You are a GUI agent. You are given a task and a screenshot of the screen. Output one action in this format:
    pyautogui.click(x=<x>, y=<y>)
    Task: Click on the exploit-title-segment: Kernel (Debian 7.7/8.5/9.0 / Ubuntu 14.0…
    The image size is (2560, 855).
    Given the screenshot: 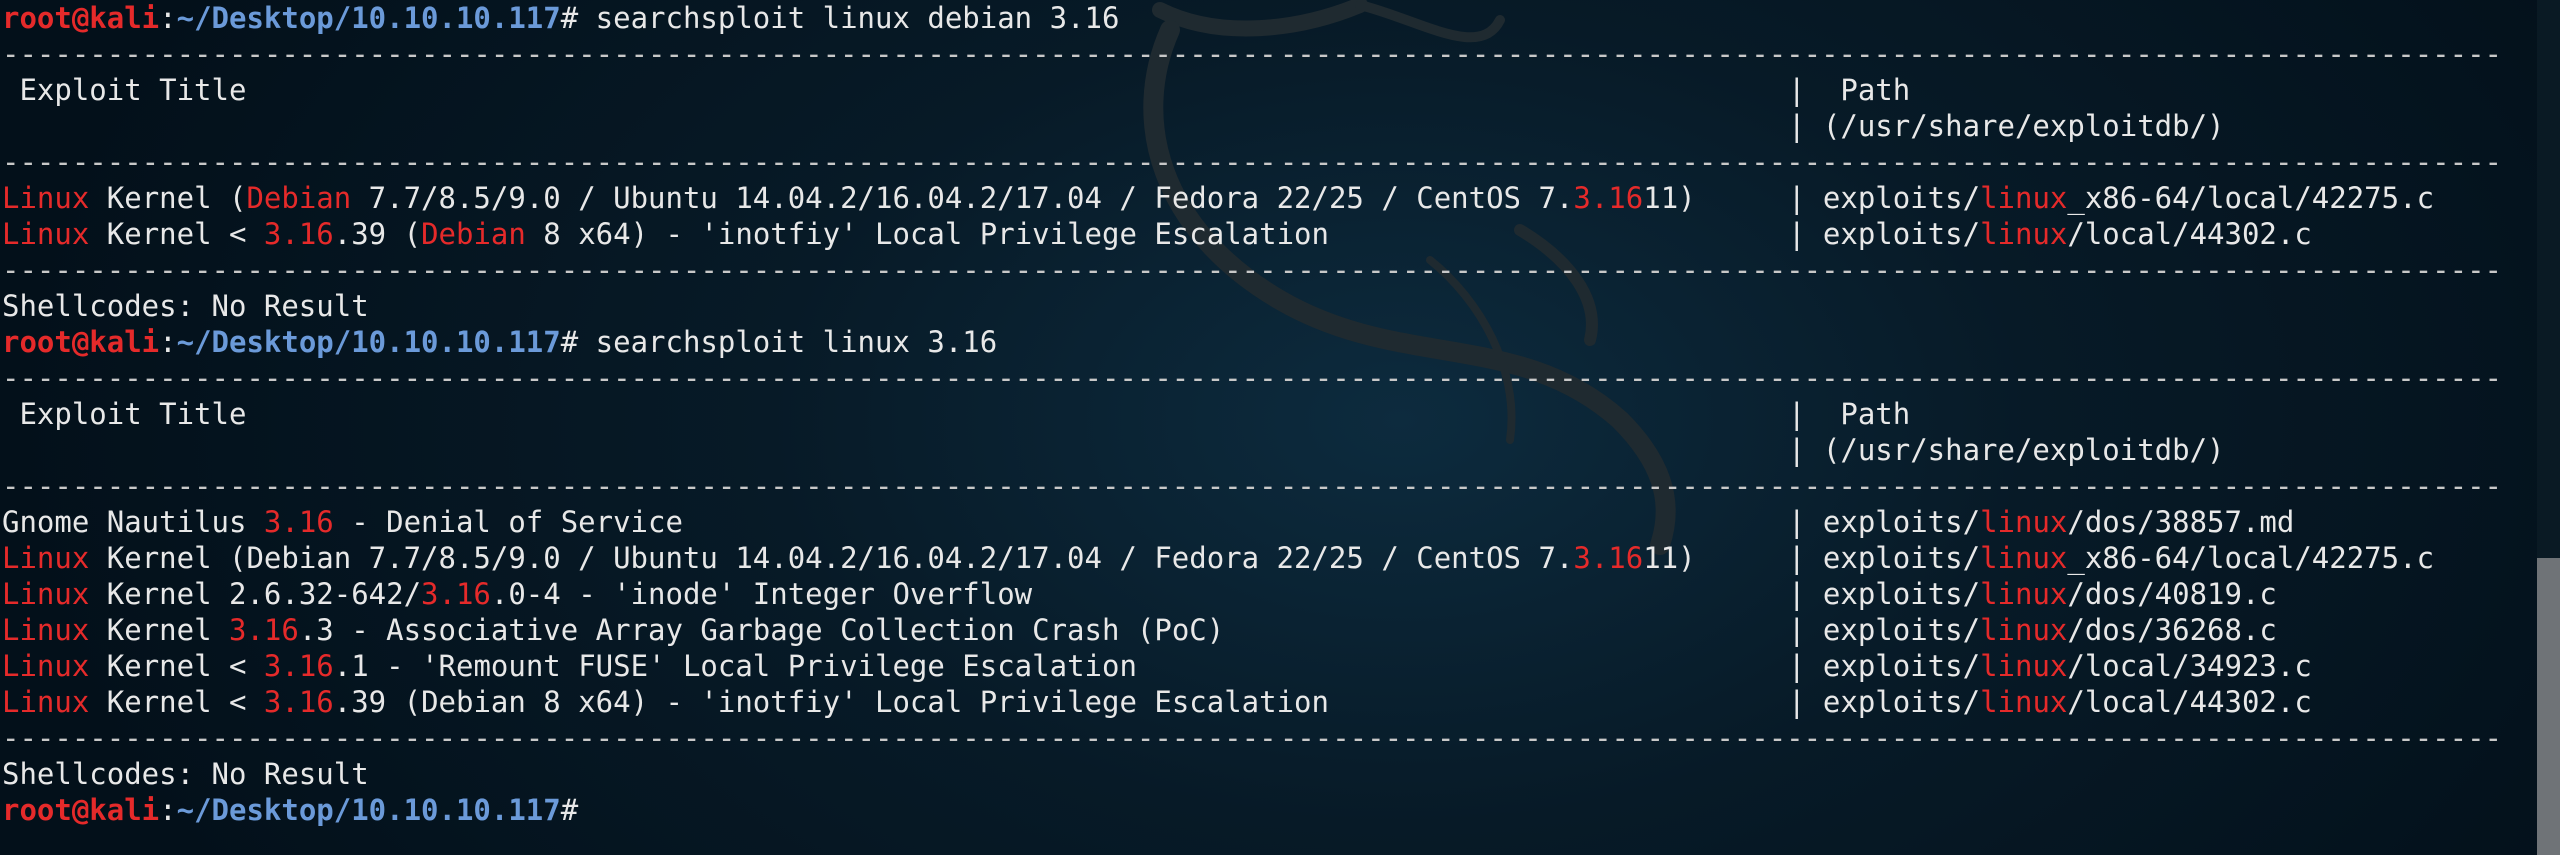 What is the action you would take?
    pyautogui.click(x=831, y=558)
    